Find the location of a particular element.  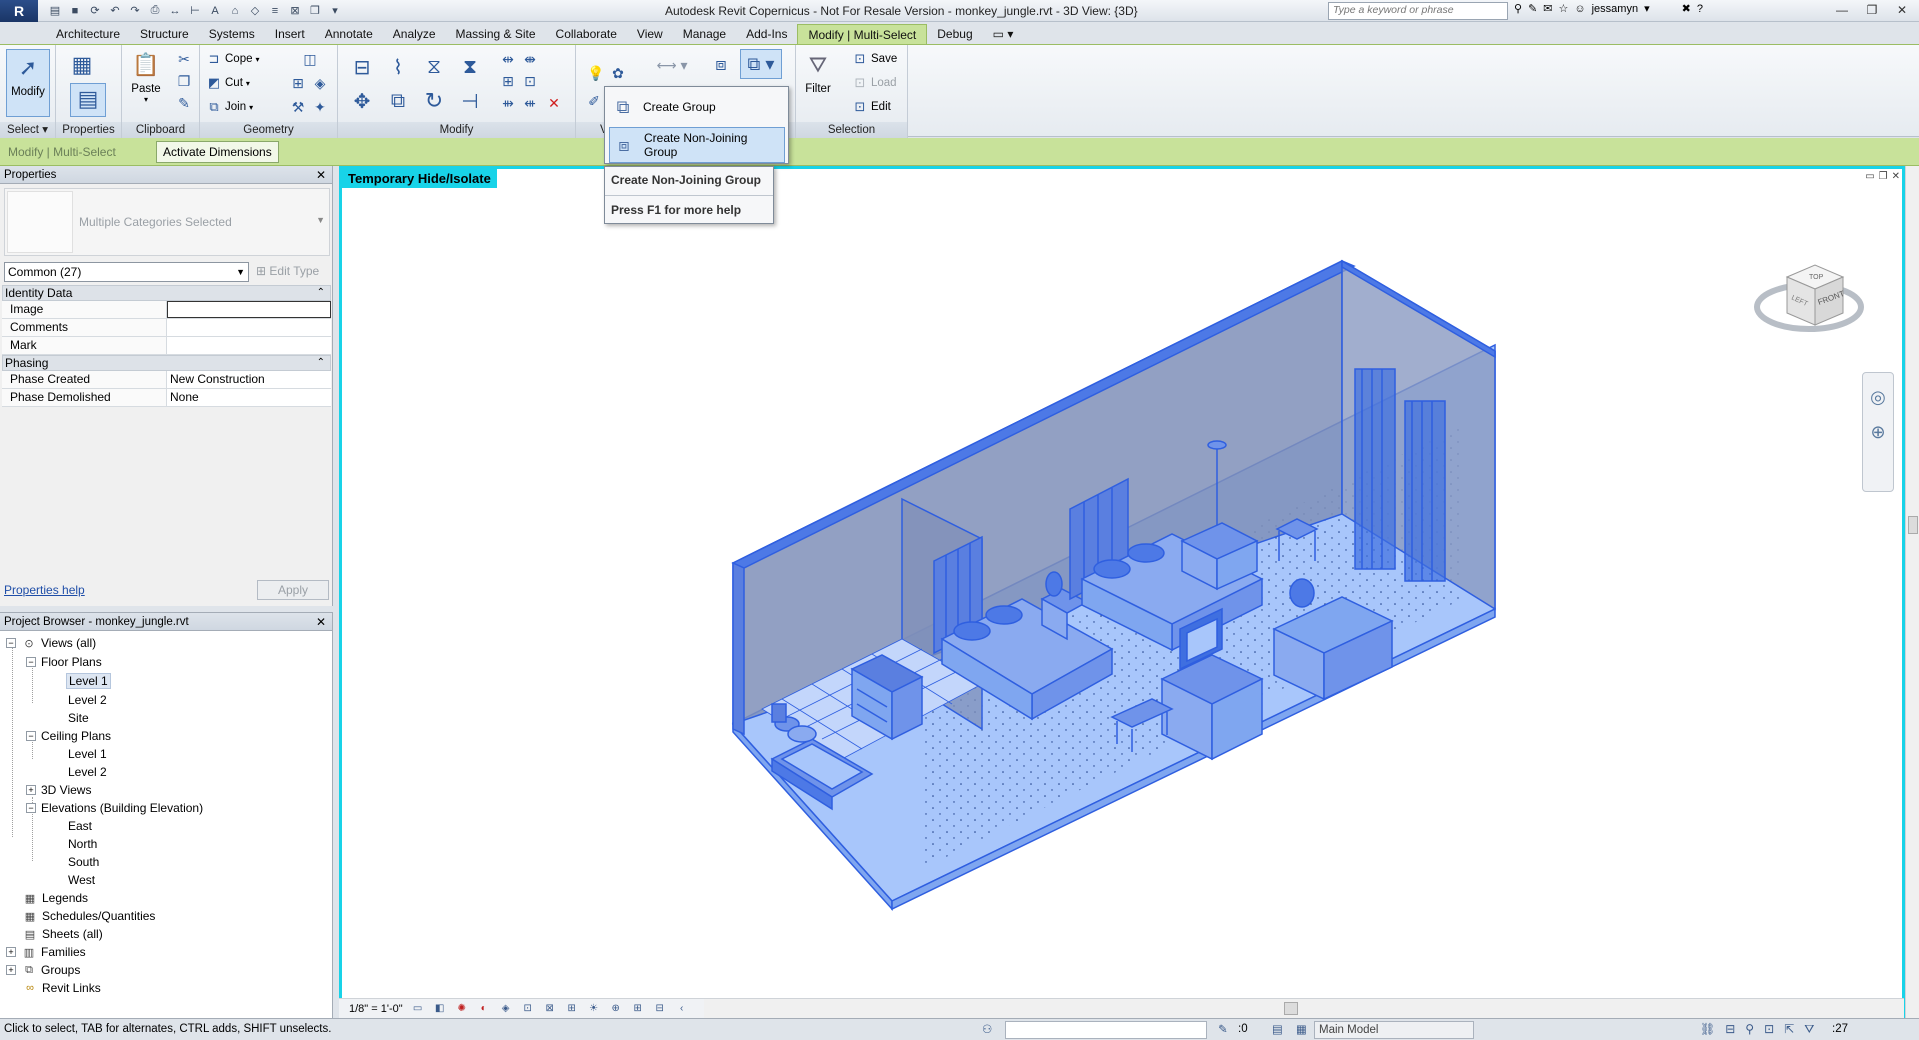

tab-manage: Manage is located at coordinates (704, 34).